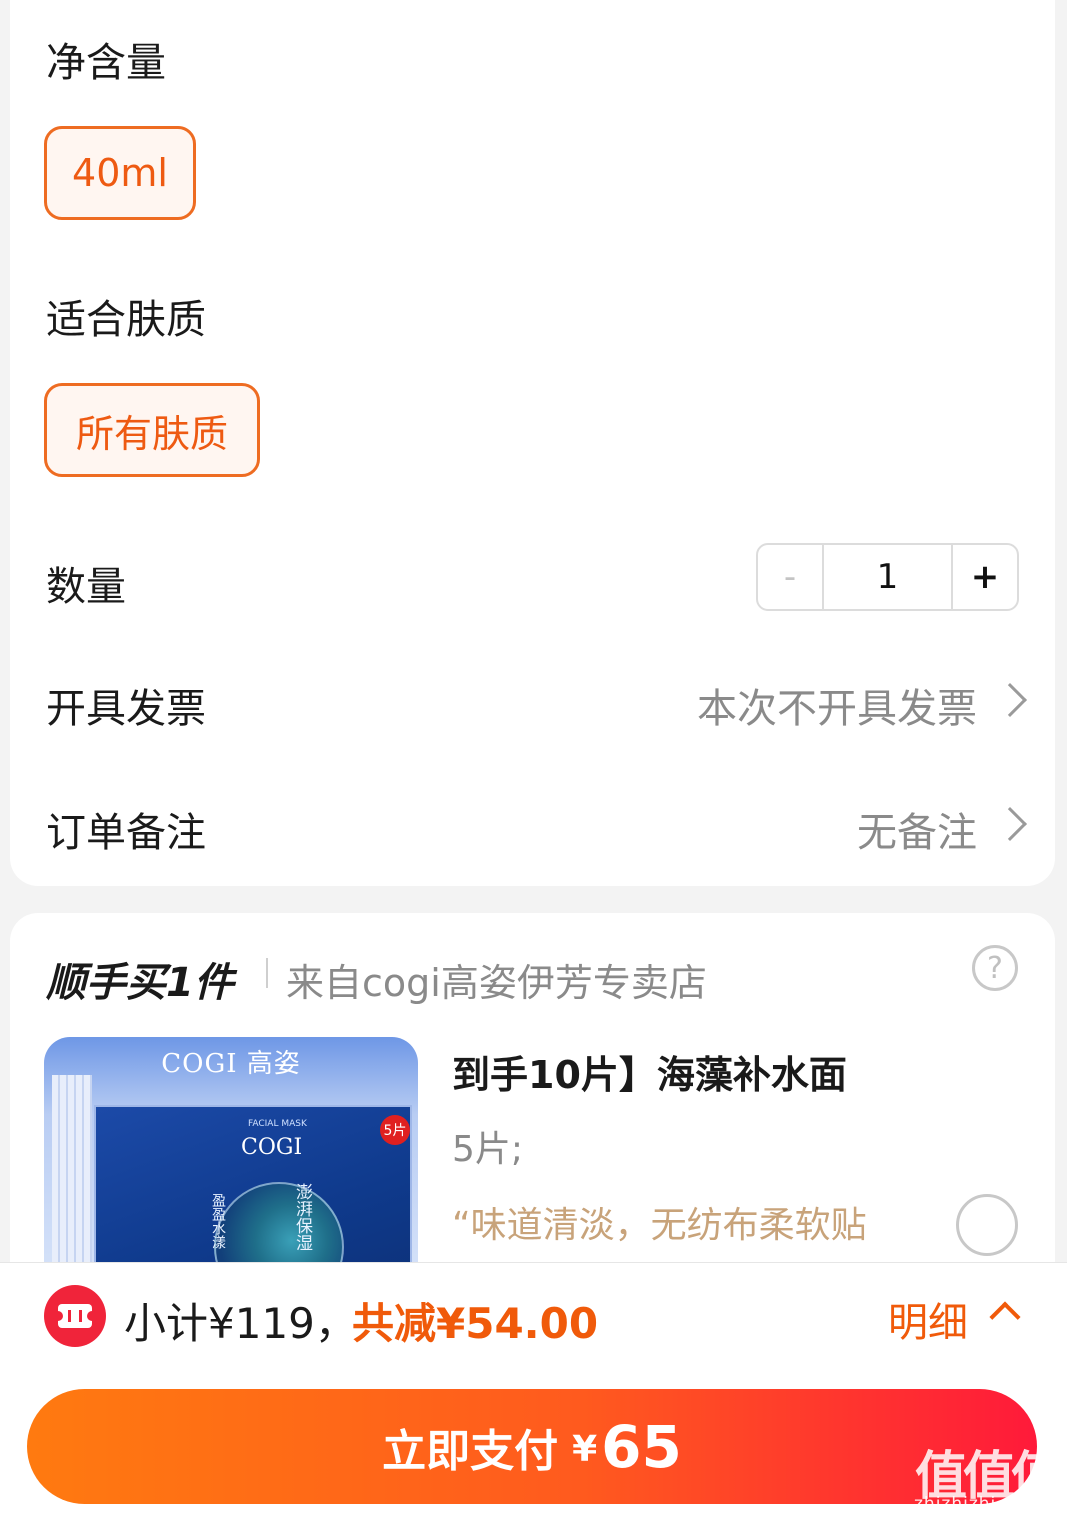  I want to click on pay-now-label: 立即支付, so click(470, 1451).